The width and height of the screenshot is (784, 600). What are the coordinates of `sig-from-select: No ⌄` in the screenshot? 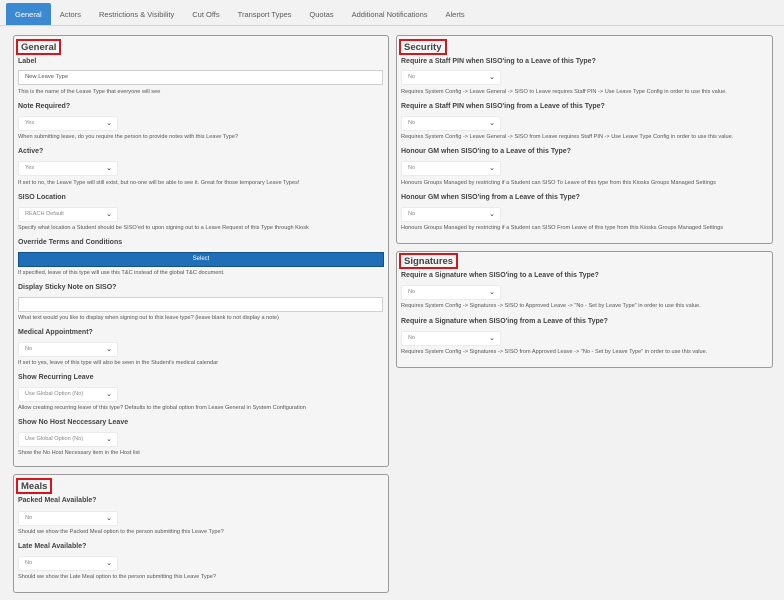 It's located at (451, 338).